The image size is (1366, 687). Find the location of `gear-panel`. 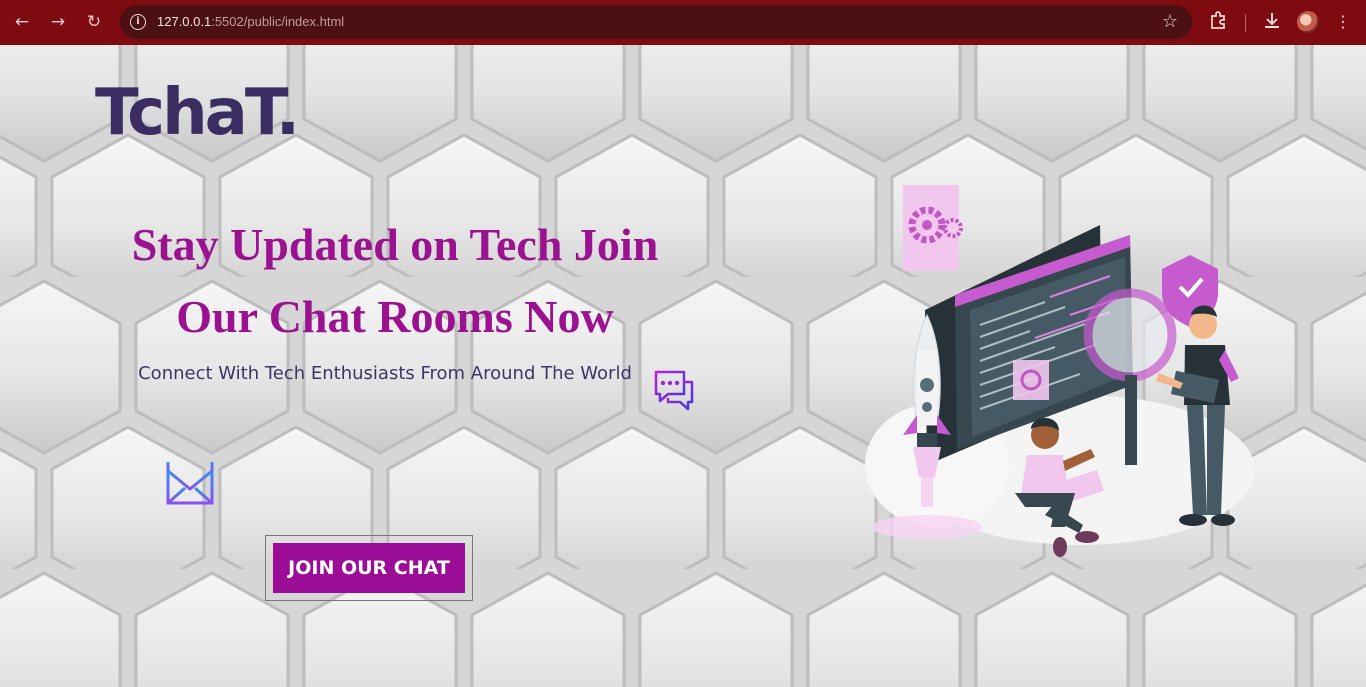

gear-panel is located at coordinates (933, 228).